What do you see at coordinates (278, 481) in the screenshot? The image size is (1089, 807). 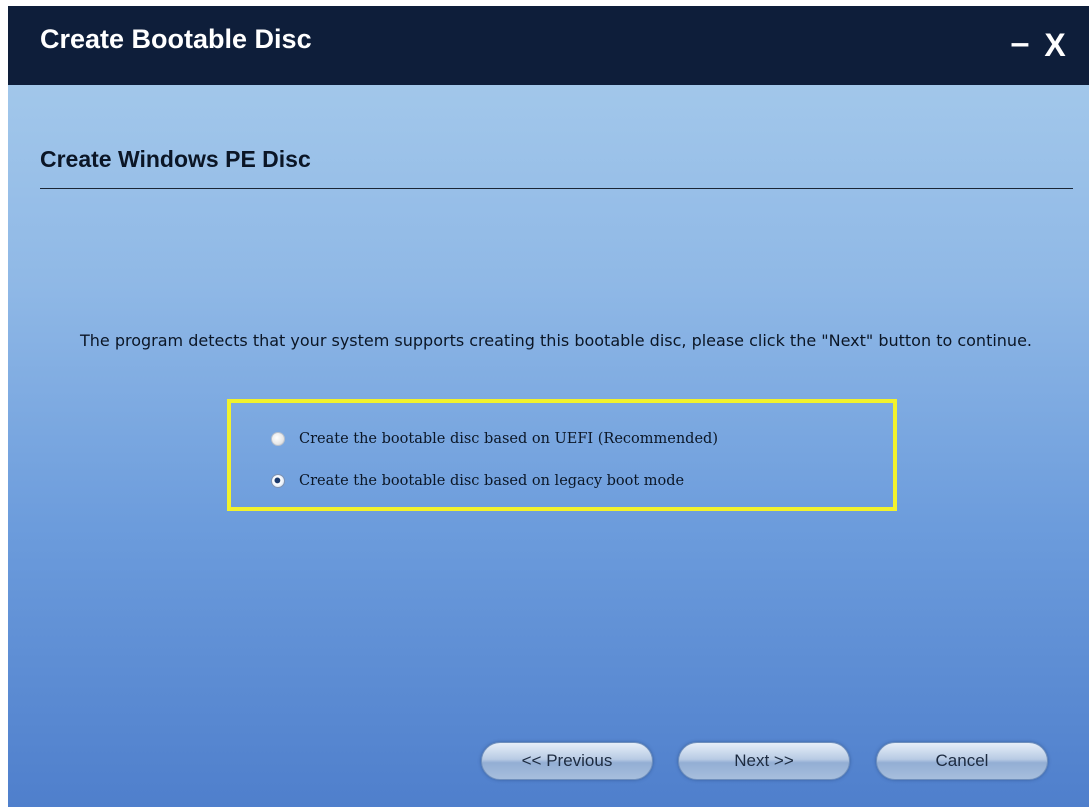 I see `legacy-radio-button` at bounding box center [278, 481].